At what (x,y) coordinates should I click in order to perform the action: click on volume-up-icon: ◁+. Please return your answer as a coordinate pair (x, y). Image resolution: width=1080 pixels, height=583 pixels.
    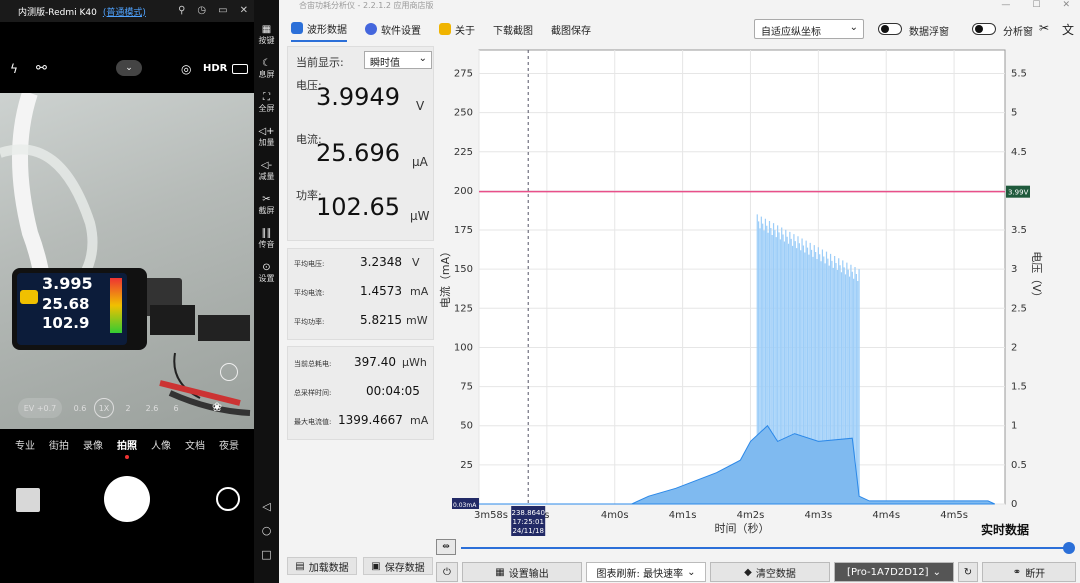
    Looking at the image, I should click on (266, 131).